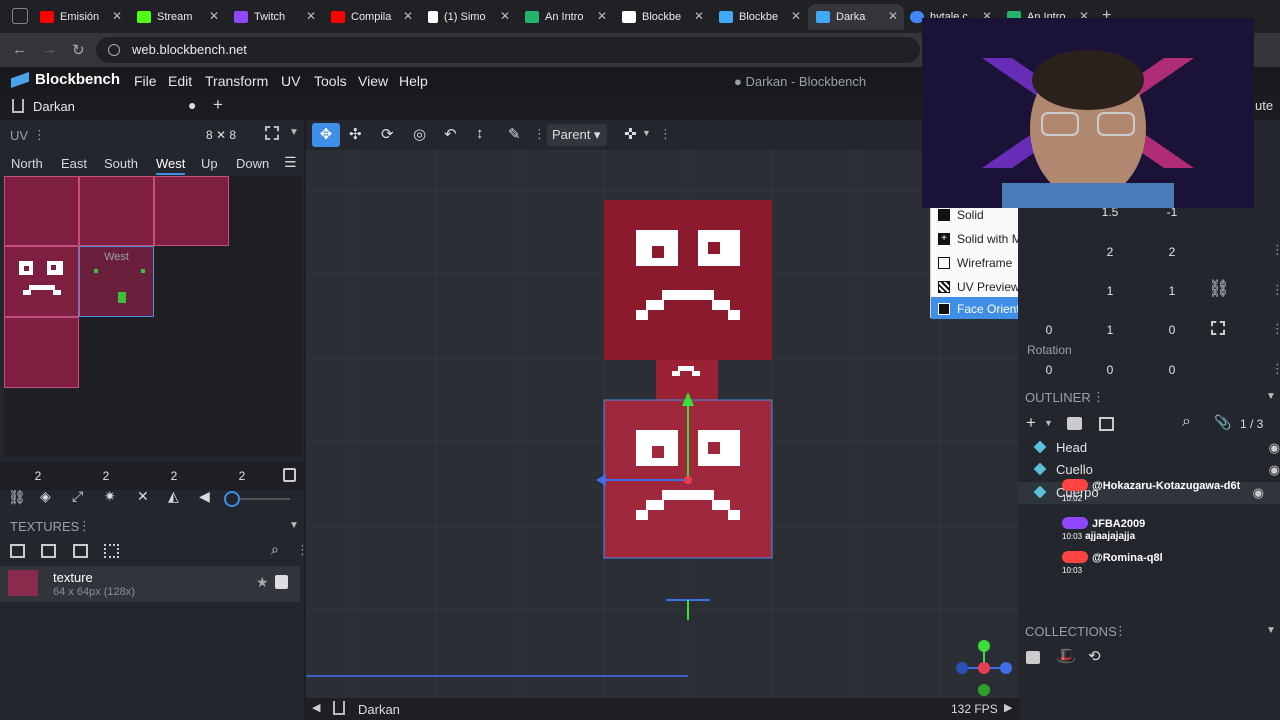  I want to click on outliner-item: Head ◉, so click(1156, 448).